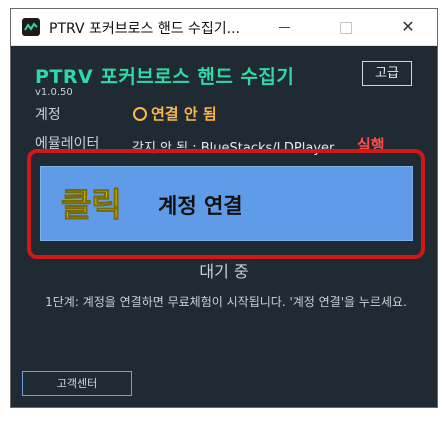  Describe the element at coordinates (48, 115) in the screenshot. I see `account-label: 계정` at that location.